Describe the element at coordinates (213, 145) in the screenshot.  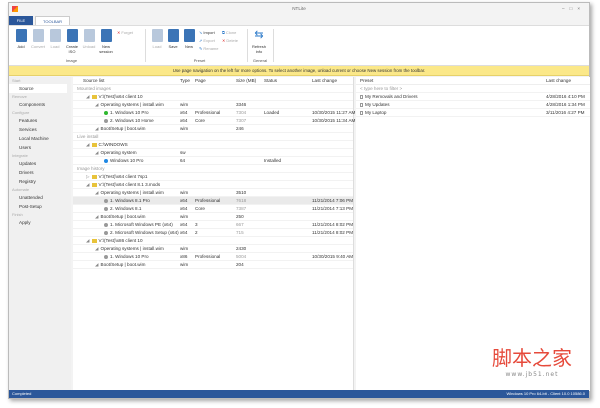
I see `table-row: ◢ C:\WINDOWS` at that location.